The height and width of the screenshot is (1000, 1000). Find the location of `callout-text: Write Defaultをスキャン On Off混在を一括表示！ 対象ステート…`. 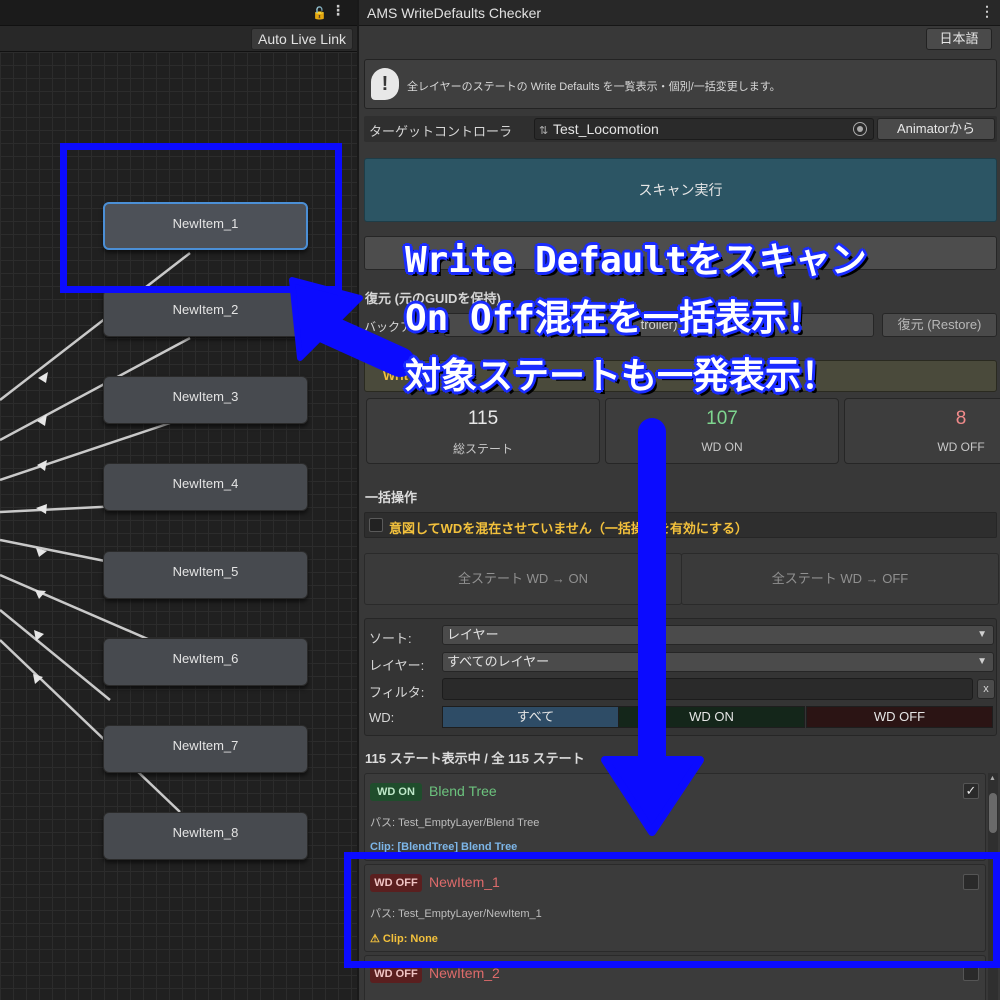

callout-text: Write Defaultをスキャン On Off混在を一括表示！ 対象ステート… is located at coordinates (702, 319).